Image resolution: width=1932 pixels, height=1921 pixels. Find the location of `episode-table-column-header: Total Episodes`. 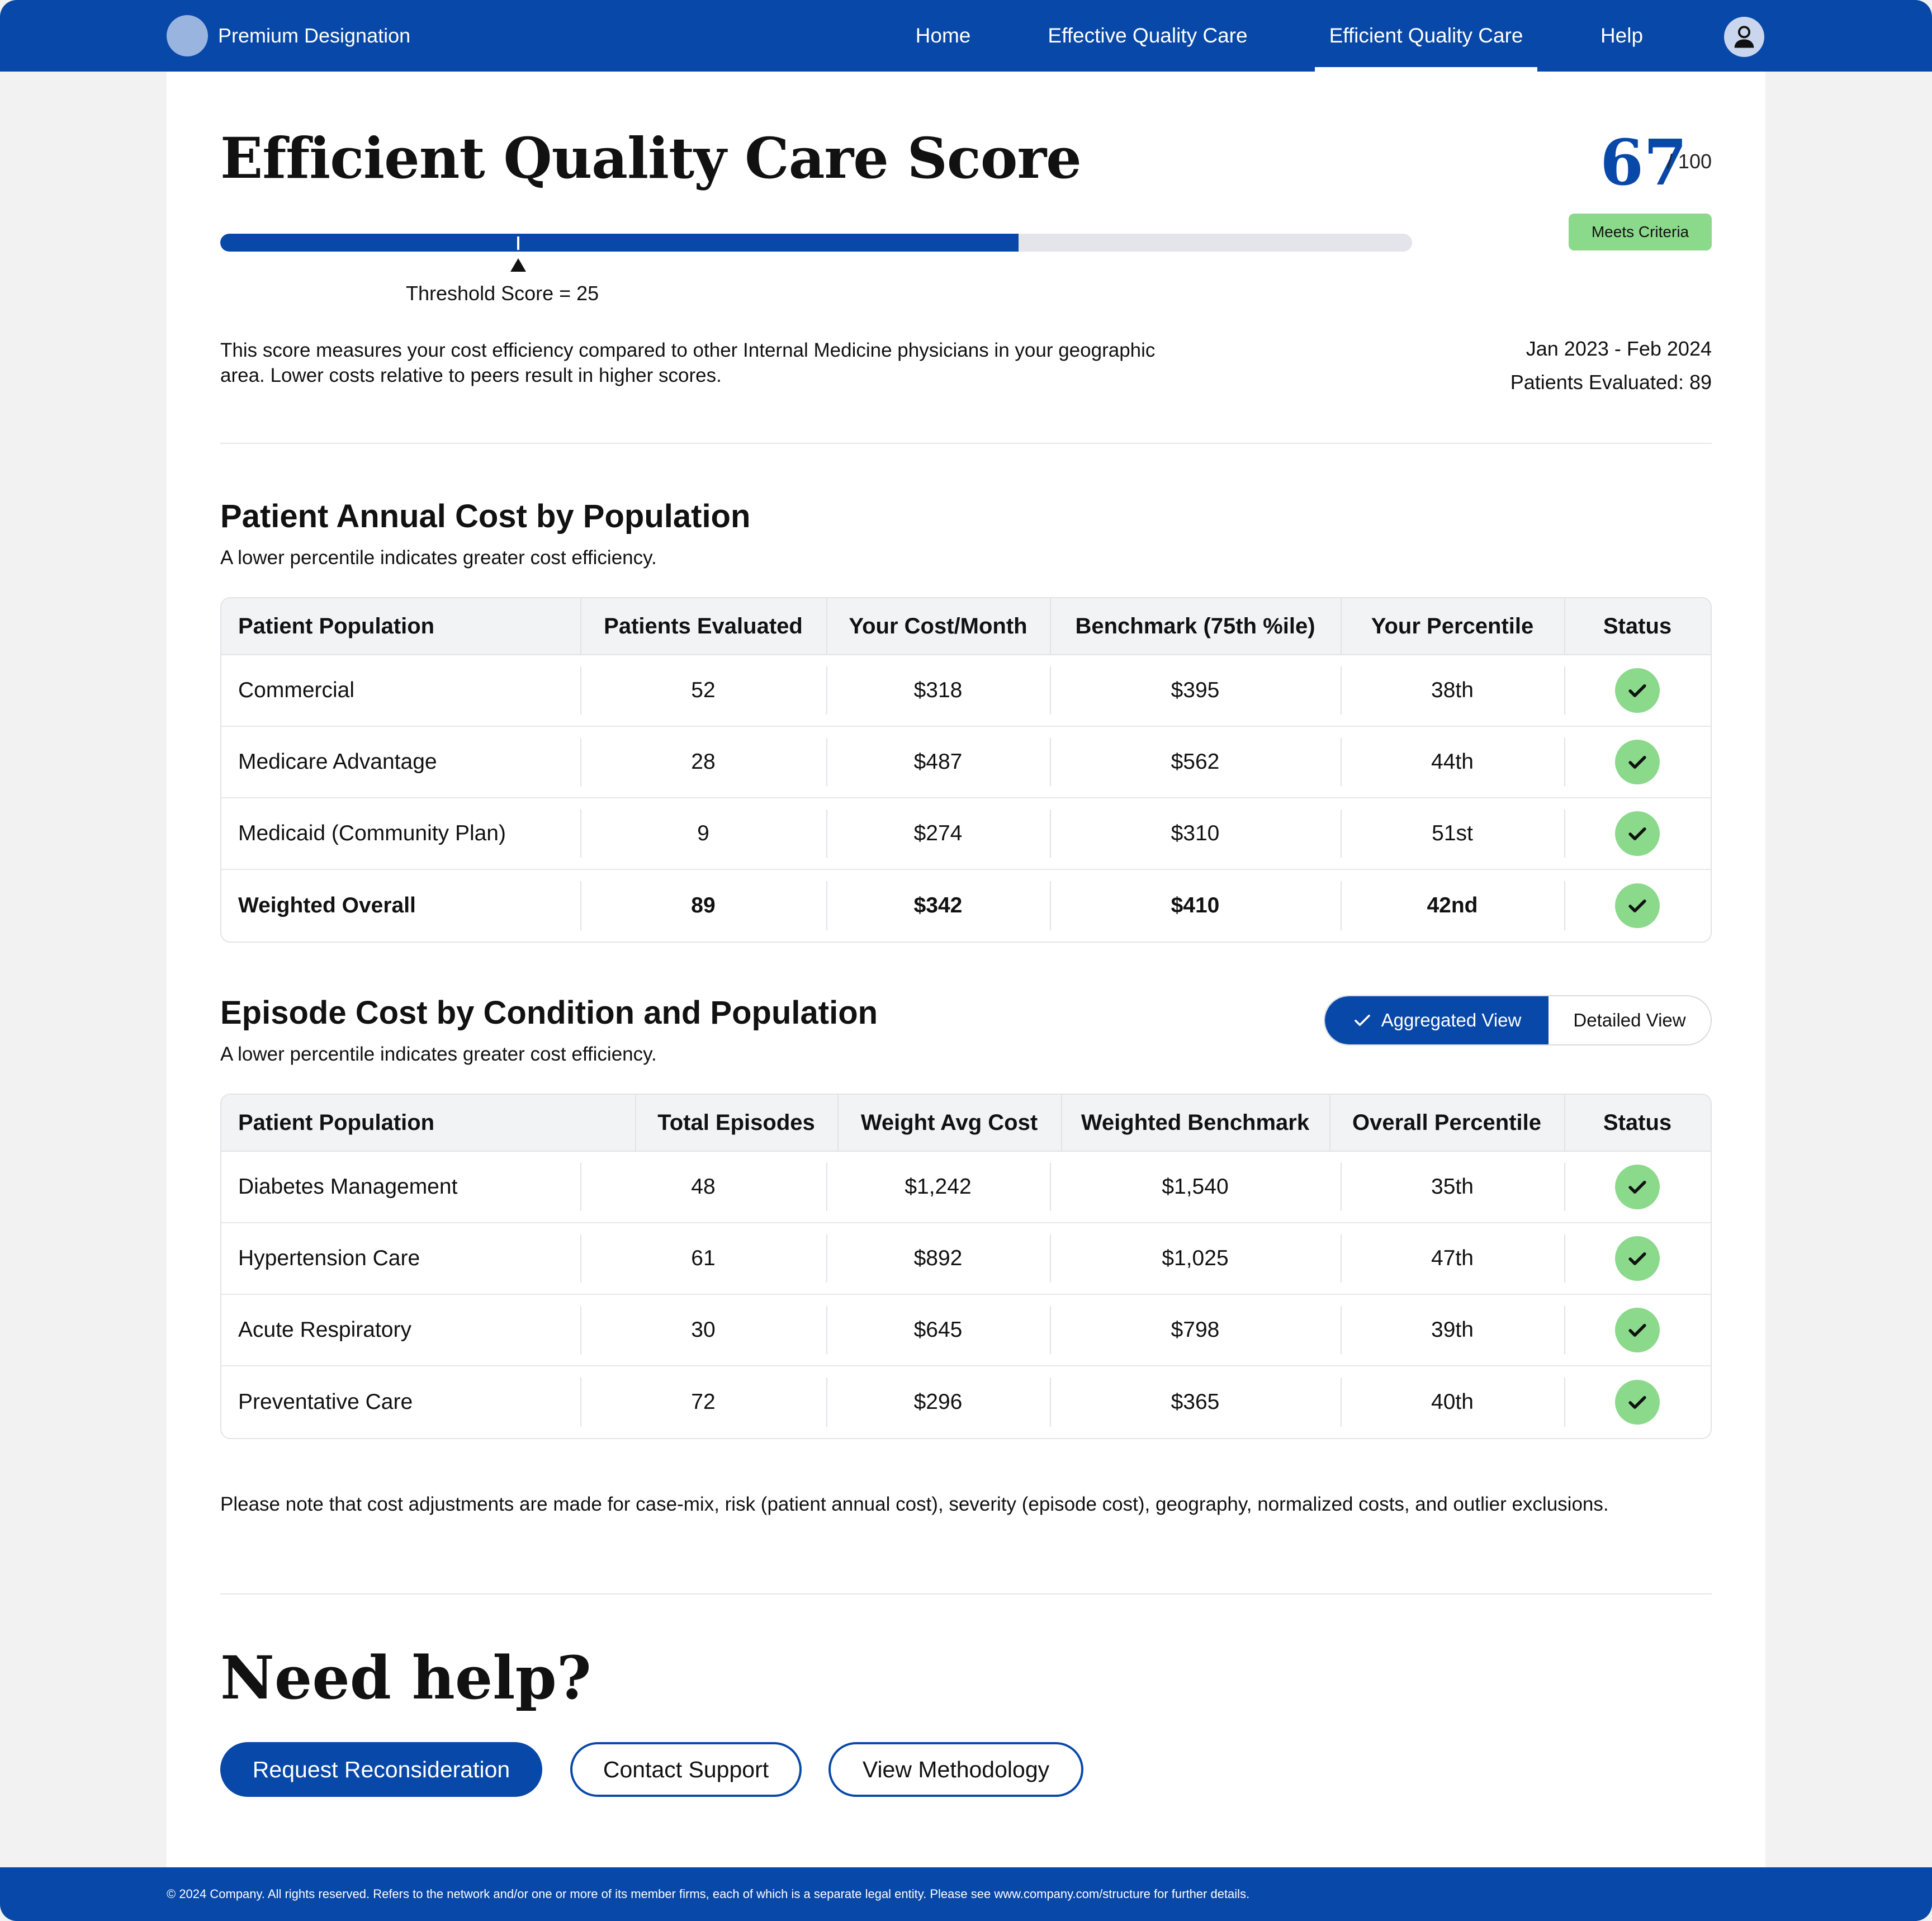

episode-table-column-header: Total Episodes is located at coordinates (736, 1122).